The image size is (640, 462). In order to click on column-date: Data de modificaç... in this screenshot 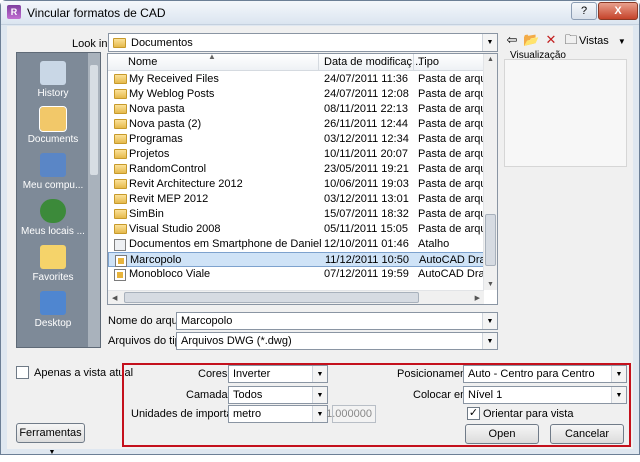, I will do `click(372, 62)`.